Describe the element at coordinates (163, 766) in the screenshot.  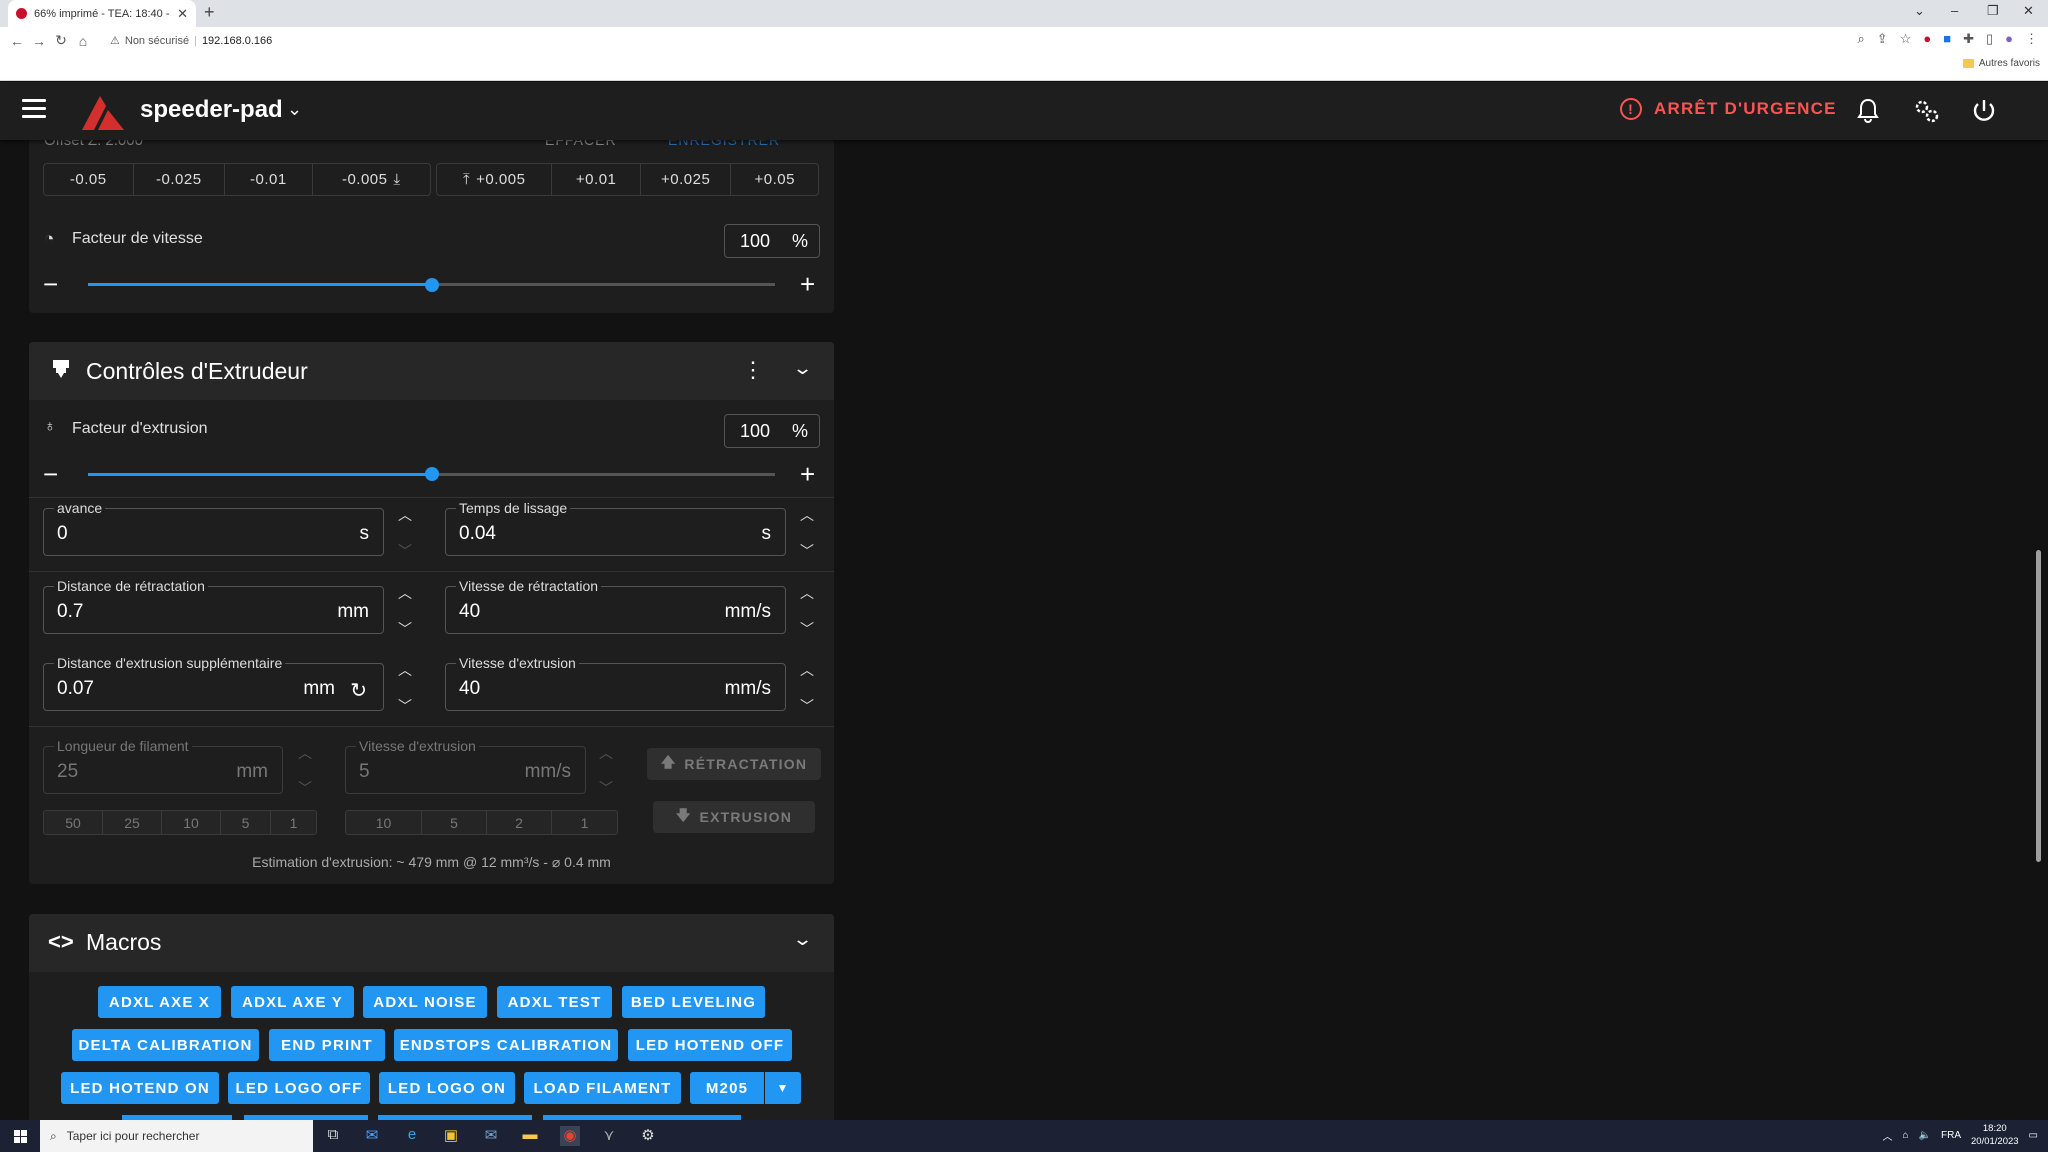
I see `filament-length-field: Longueur de filament 25 mm` at that location.